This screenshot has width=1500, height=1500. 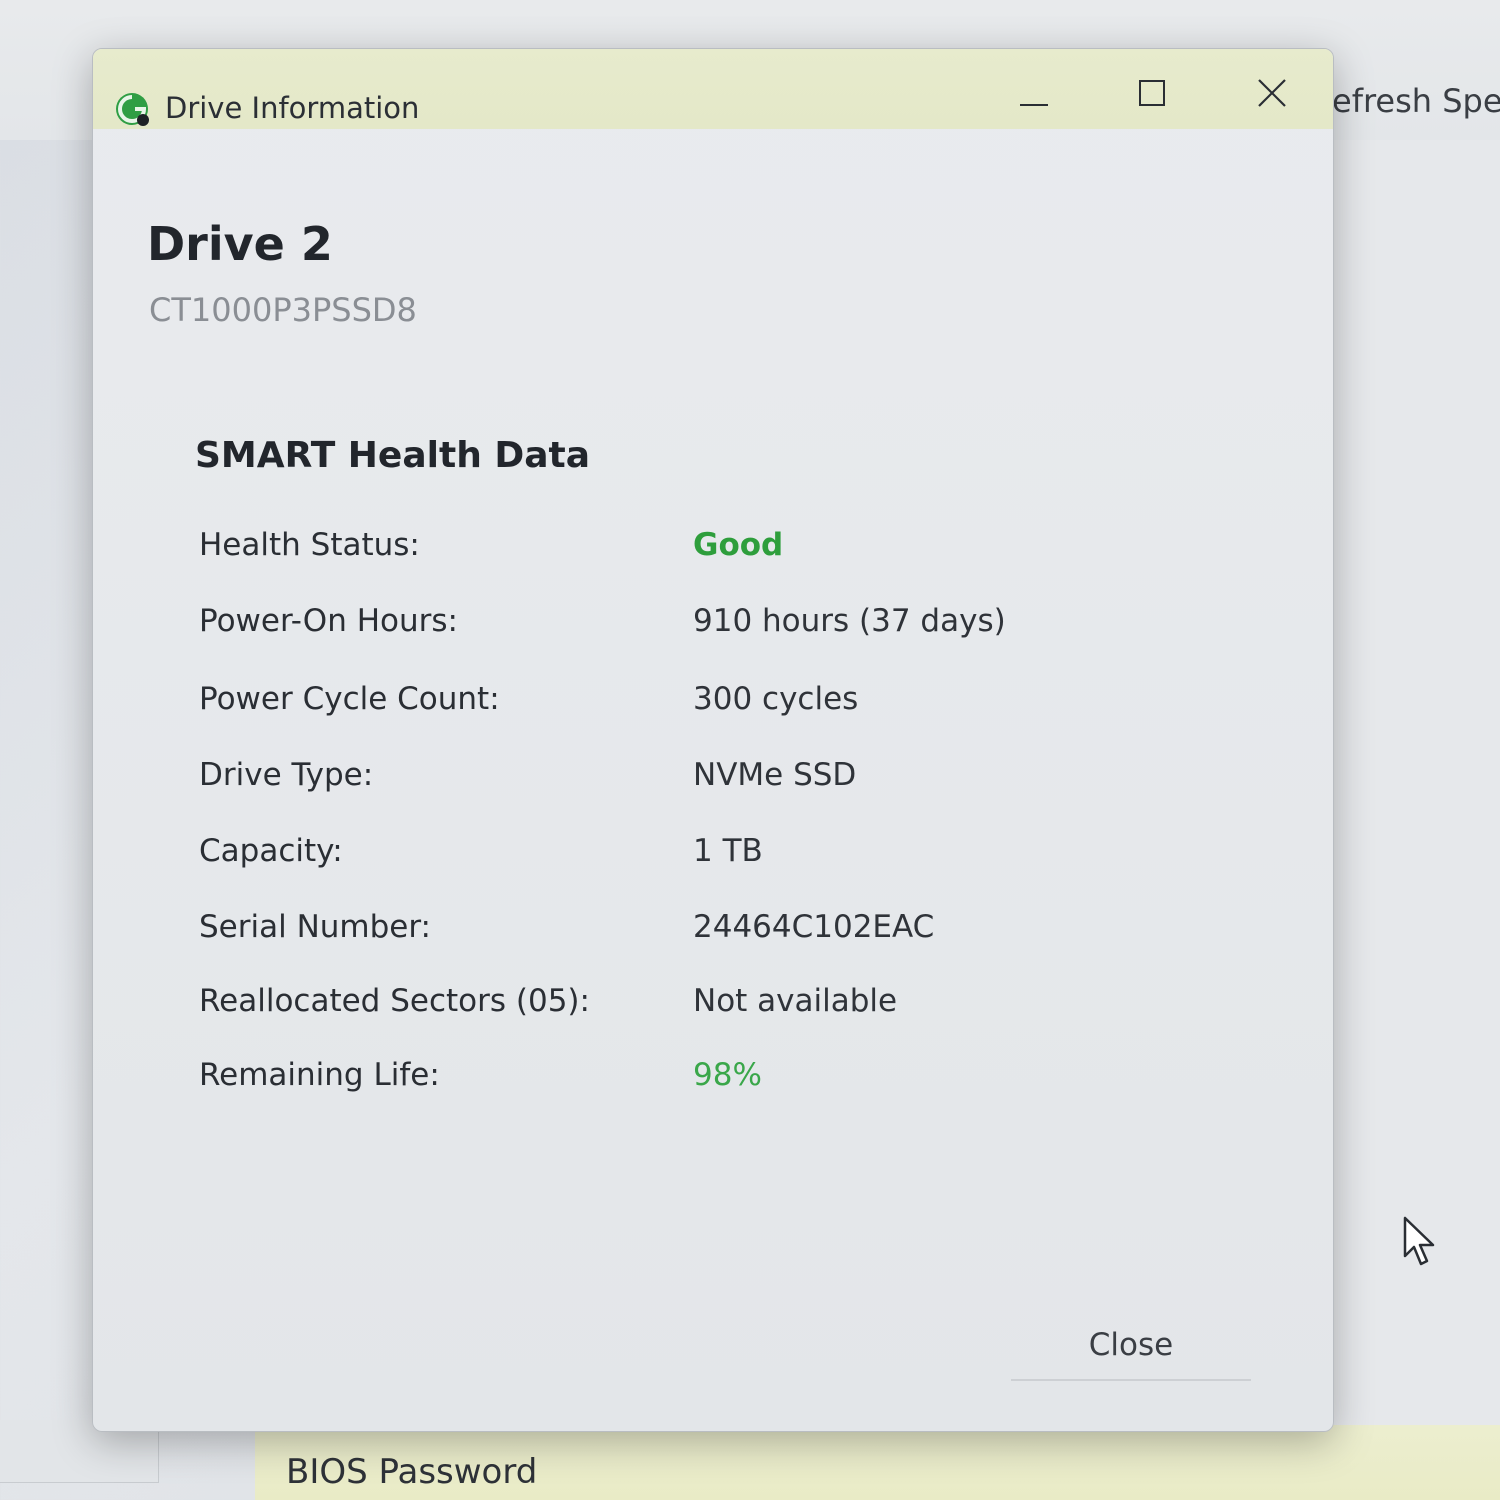 What do you see at coordinates (775, 775) in the screenshot?
I see `drive-type-value: NVMe SSD` at bounding box center [775, 775].